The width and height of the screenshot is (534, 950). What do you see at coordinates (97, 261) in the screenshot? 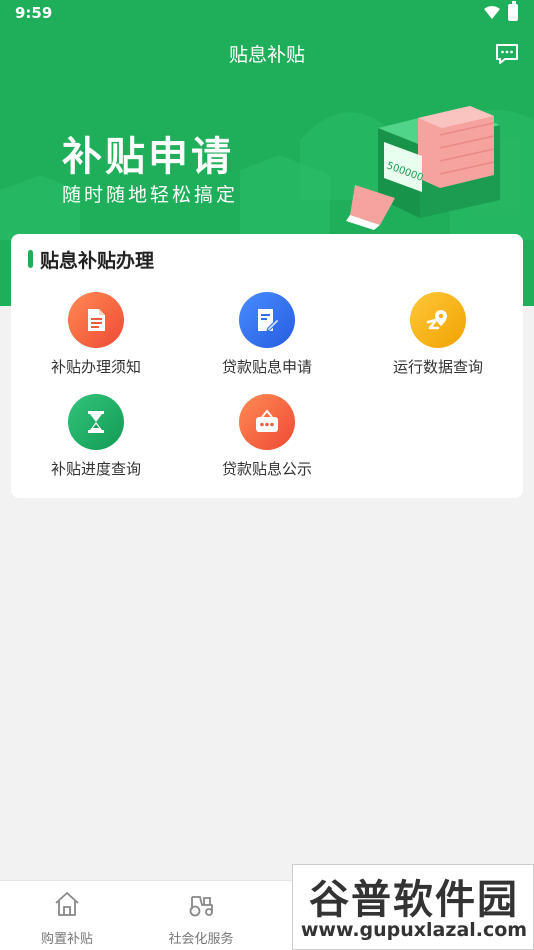
I see `card-title: 贴息补贴办理` at bounding box center [97, 261].